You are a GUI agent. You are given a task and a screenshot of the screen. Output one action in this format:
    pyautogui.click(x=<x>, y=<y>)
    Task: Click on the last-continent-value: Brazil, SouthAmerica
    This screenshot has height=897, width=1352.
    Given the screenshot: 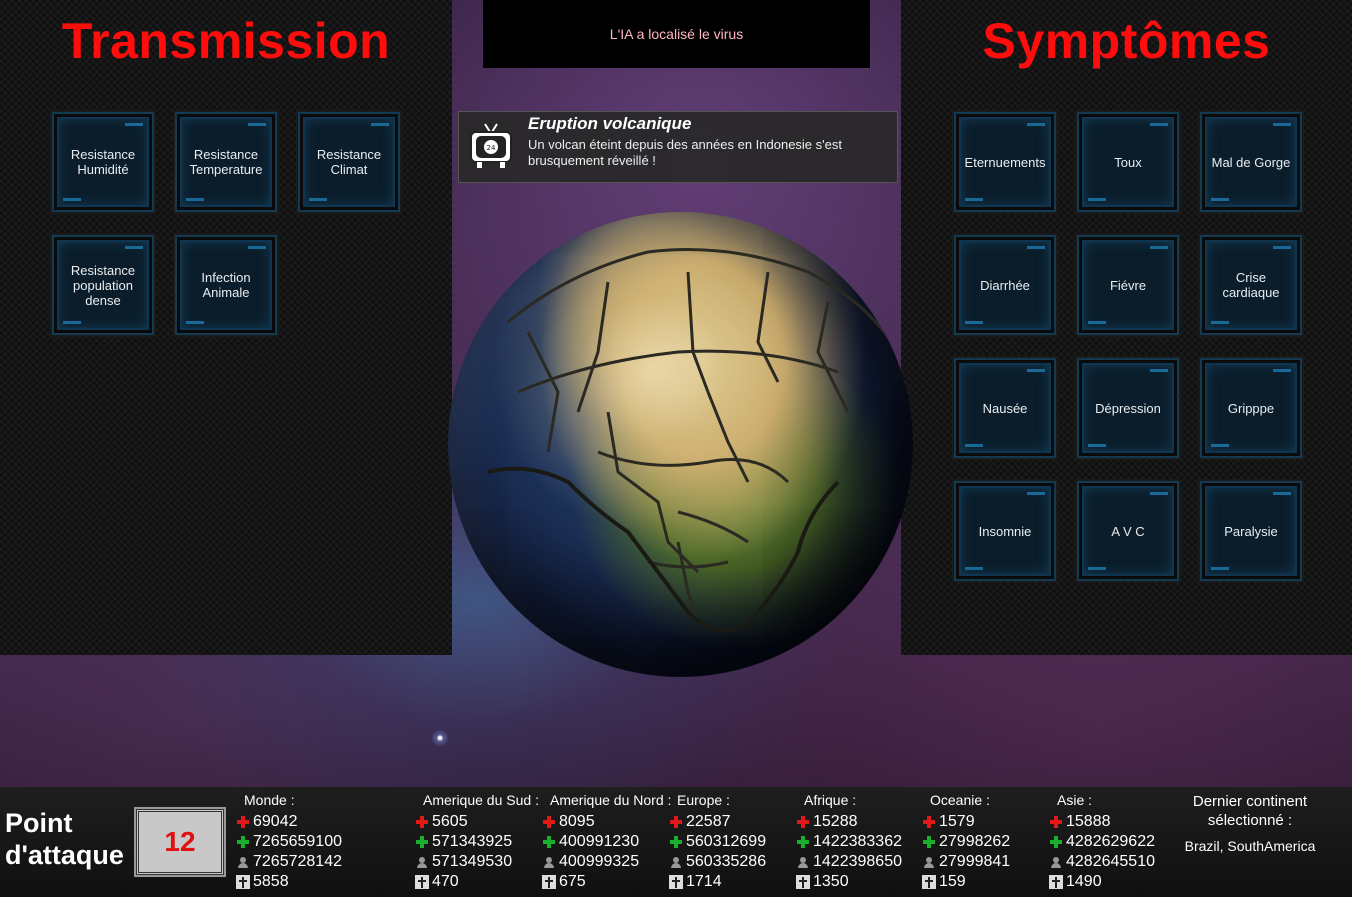 What is the action you would take?
    pyautogui.click(x=1250, y=846)
    